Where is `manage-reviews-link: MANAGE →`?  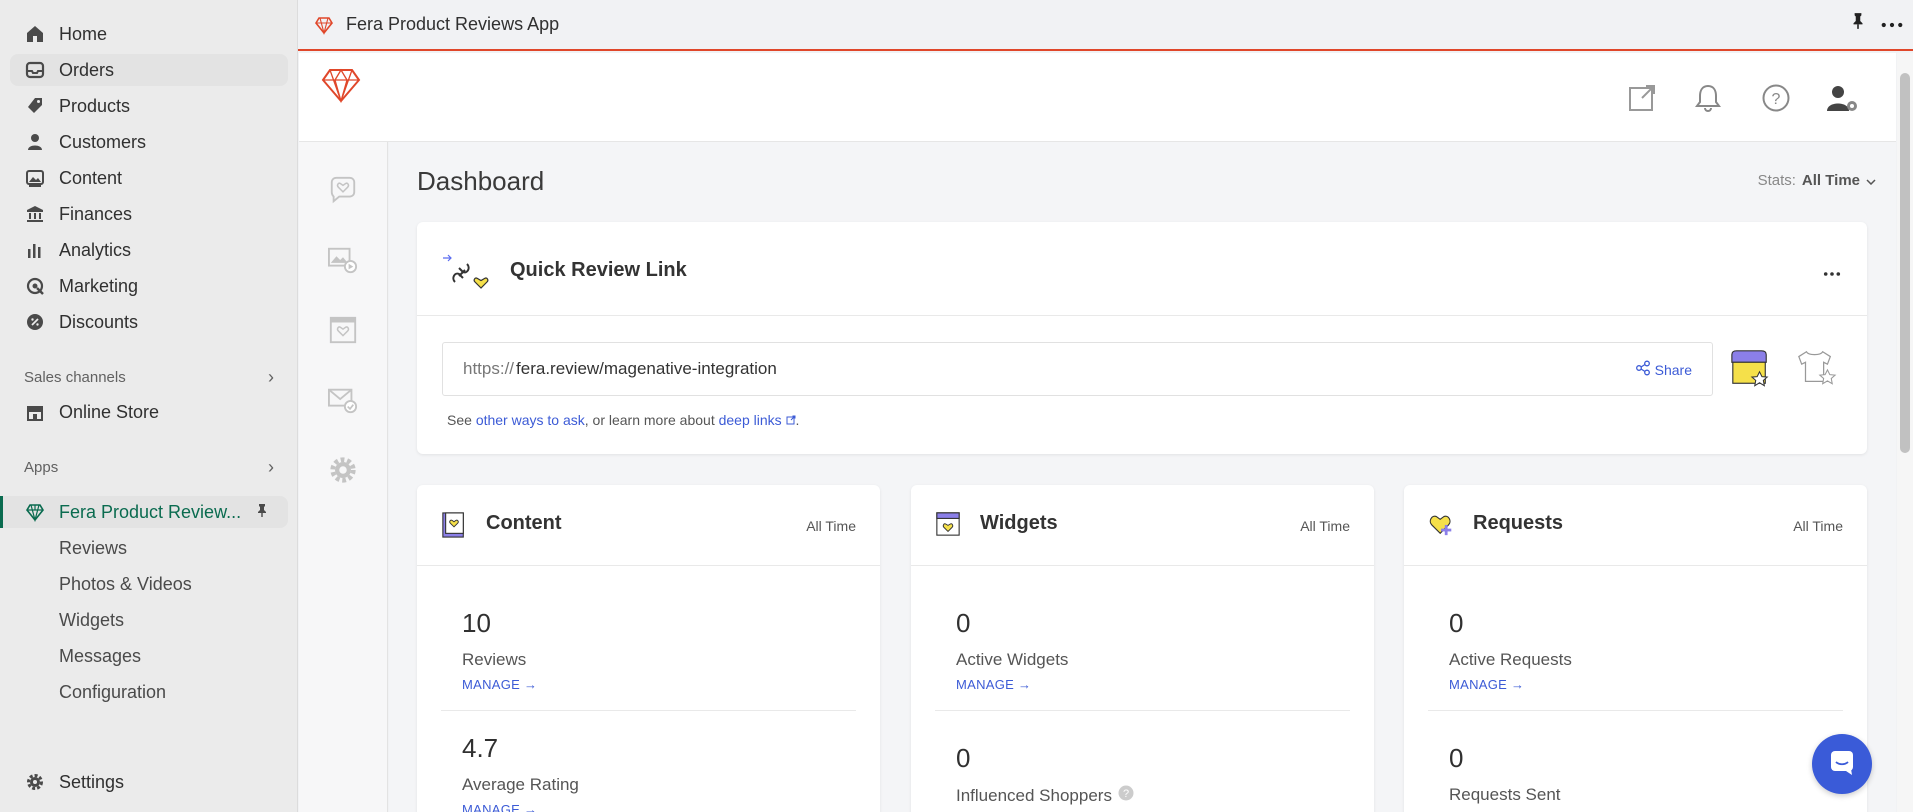 manage-reviews-link: MANAGE → is located at coordinates (499, 684).